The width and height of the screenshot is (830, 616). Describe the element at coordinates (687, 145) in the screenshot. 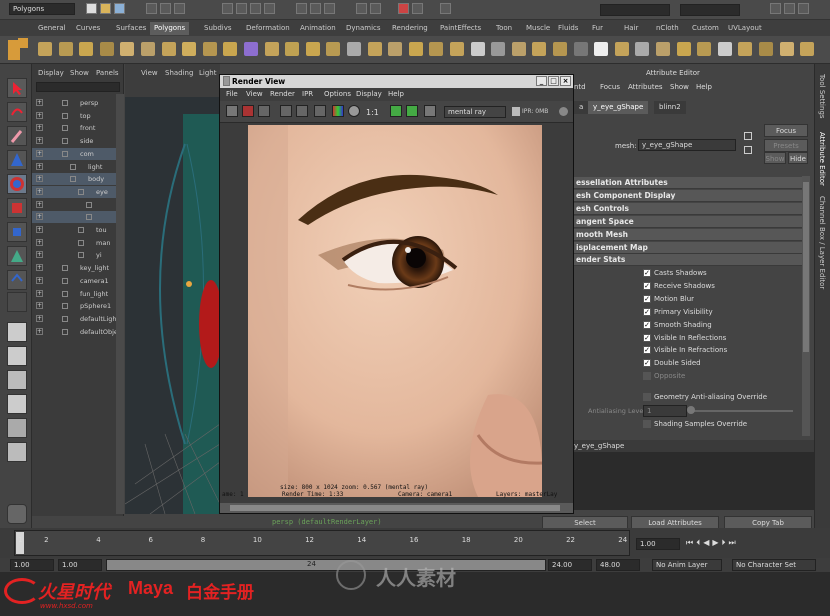

I see `mesh-name-field: y_eye_gShape` at that location.